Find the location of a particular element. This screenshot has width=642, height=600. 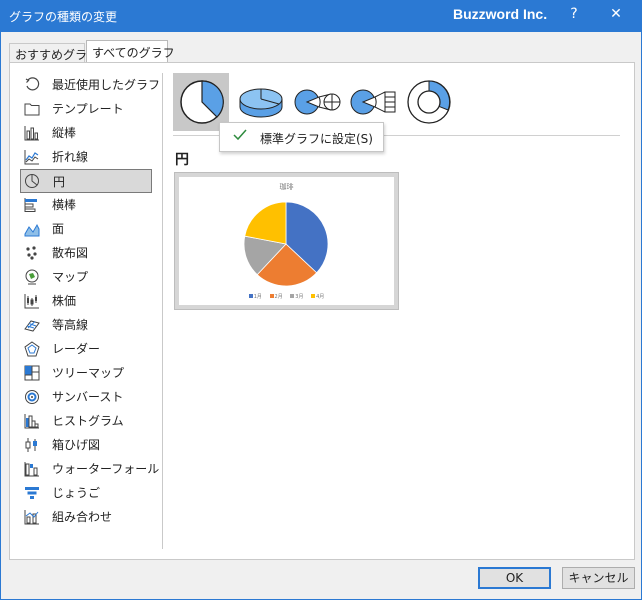

title-bar: グラフの種類の変更 Buzzword Inc. ? ✕ is located at coordinates (321, 16).